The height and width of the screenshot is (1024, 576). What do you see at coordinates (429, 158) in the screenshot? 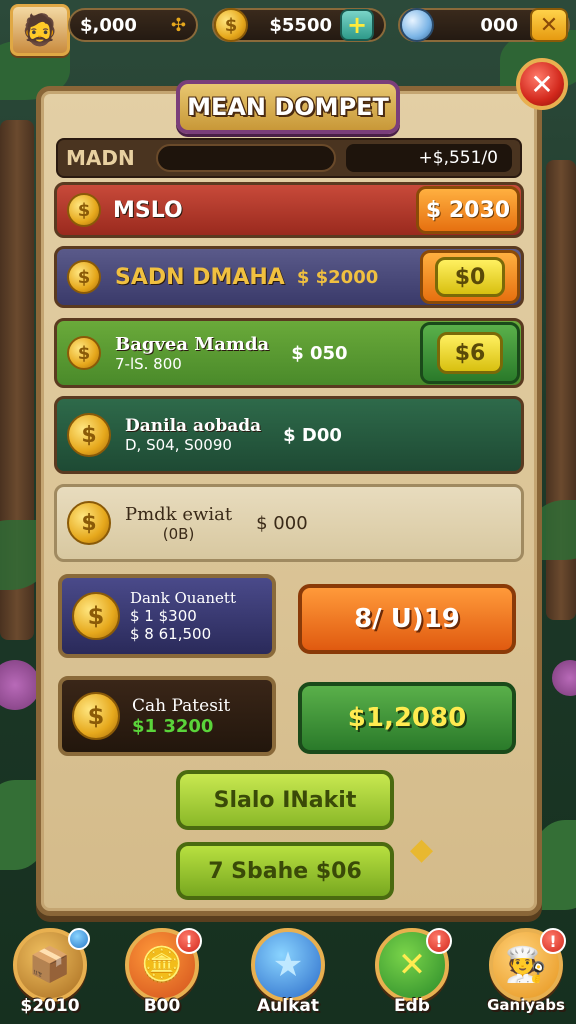
I see `progress-value: +$,551/0` at bounding box center [429, 158].